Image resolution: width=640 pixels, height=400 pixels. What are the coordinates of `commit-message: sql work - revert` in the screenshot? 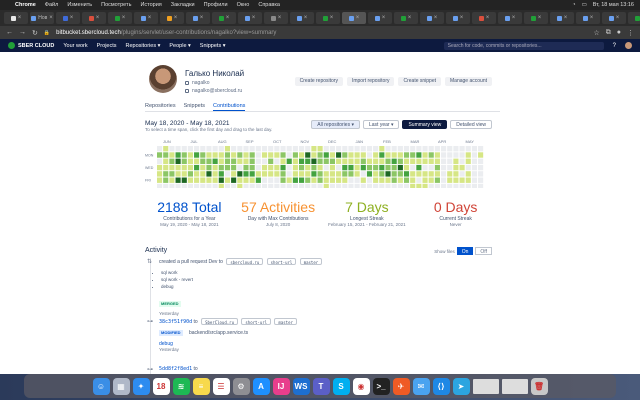 It's located at (330, 279).